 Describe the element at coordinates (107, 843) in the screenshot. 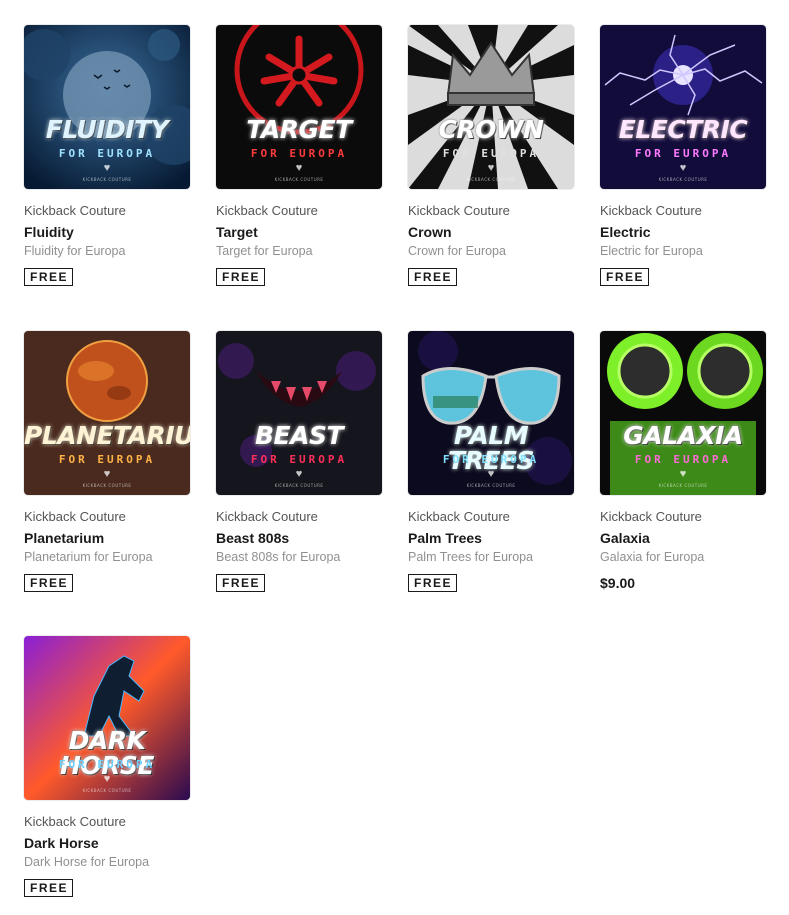

I see `product-name: Dark Horse` at that location.